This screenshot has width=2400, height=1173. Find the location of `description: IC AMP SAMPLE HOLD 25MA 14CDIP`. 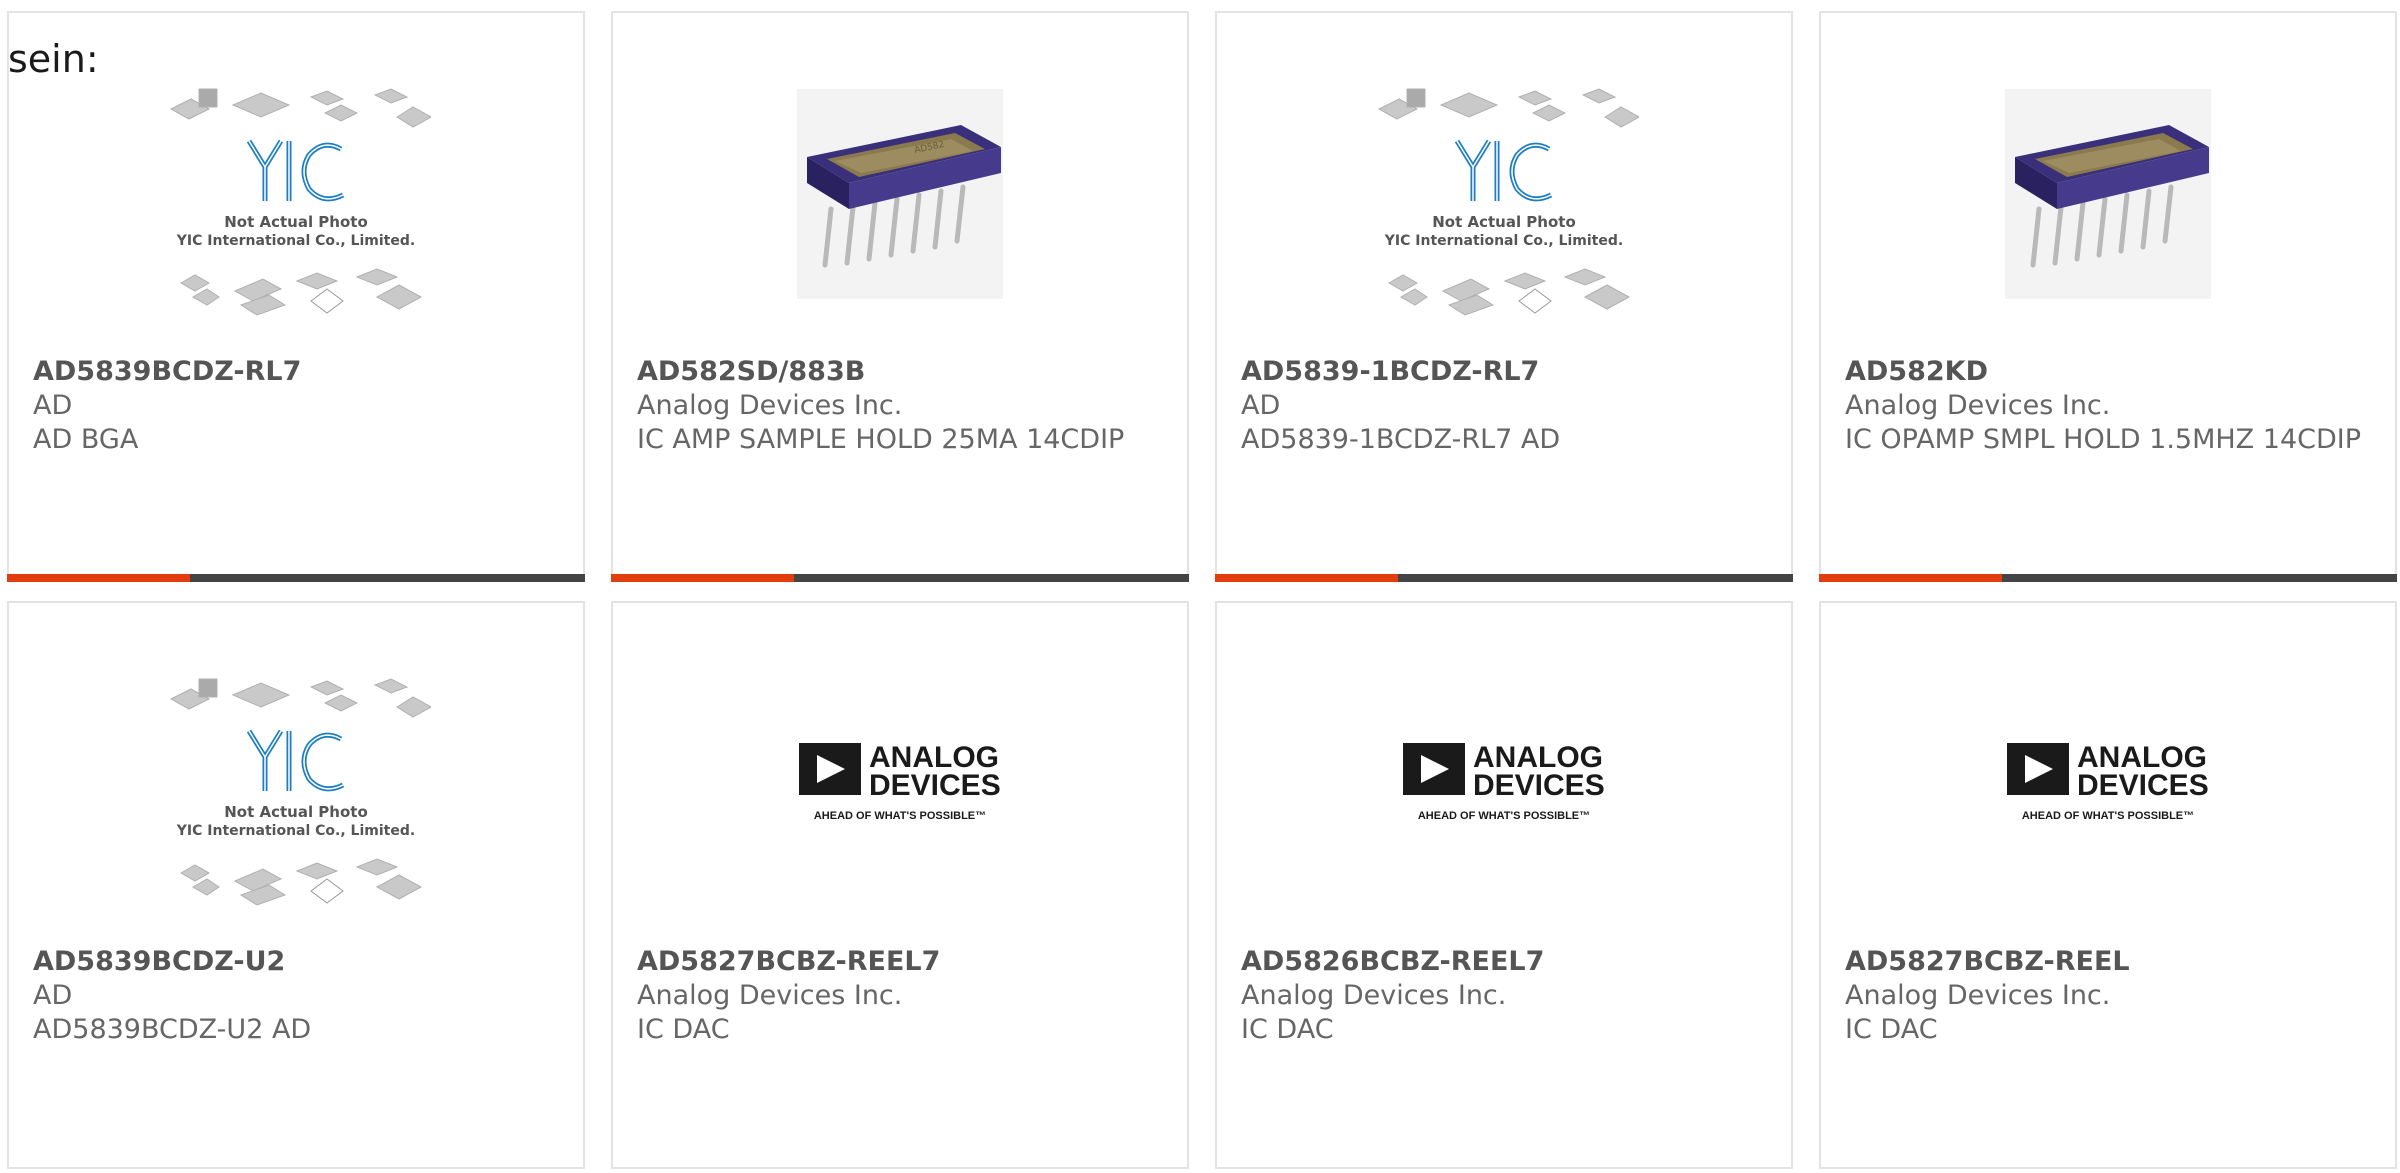

description: IC AMP SAMPLE HOLD 25MA 14CDIP is located at coordinates (881, 439).